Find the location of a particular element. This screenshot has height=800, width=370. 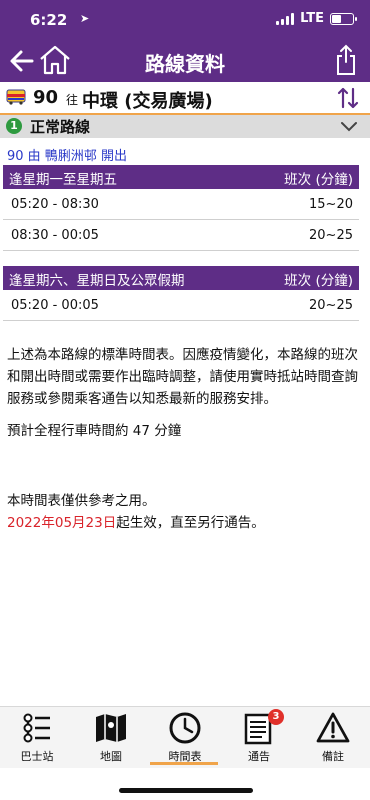

departure-note: 90 由 鴨脷洲邨 開出 is located at coordinates (67, 156).